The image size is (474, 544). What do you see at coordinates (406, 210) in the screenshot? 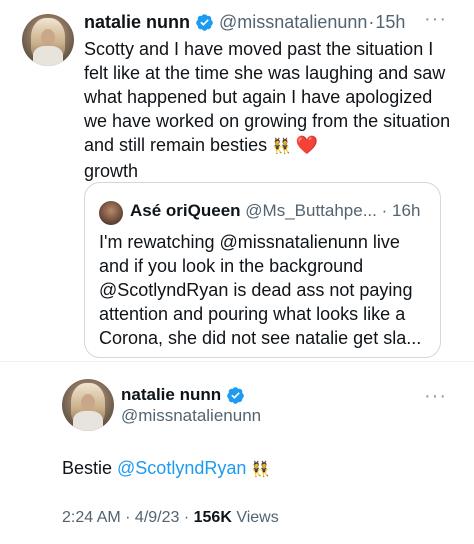
I see `quote-time: 16h` at bounding box center [406, 210].